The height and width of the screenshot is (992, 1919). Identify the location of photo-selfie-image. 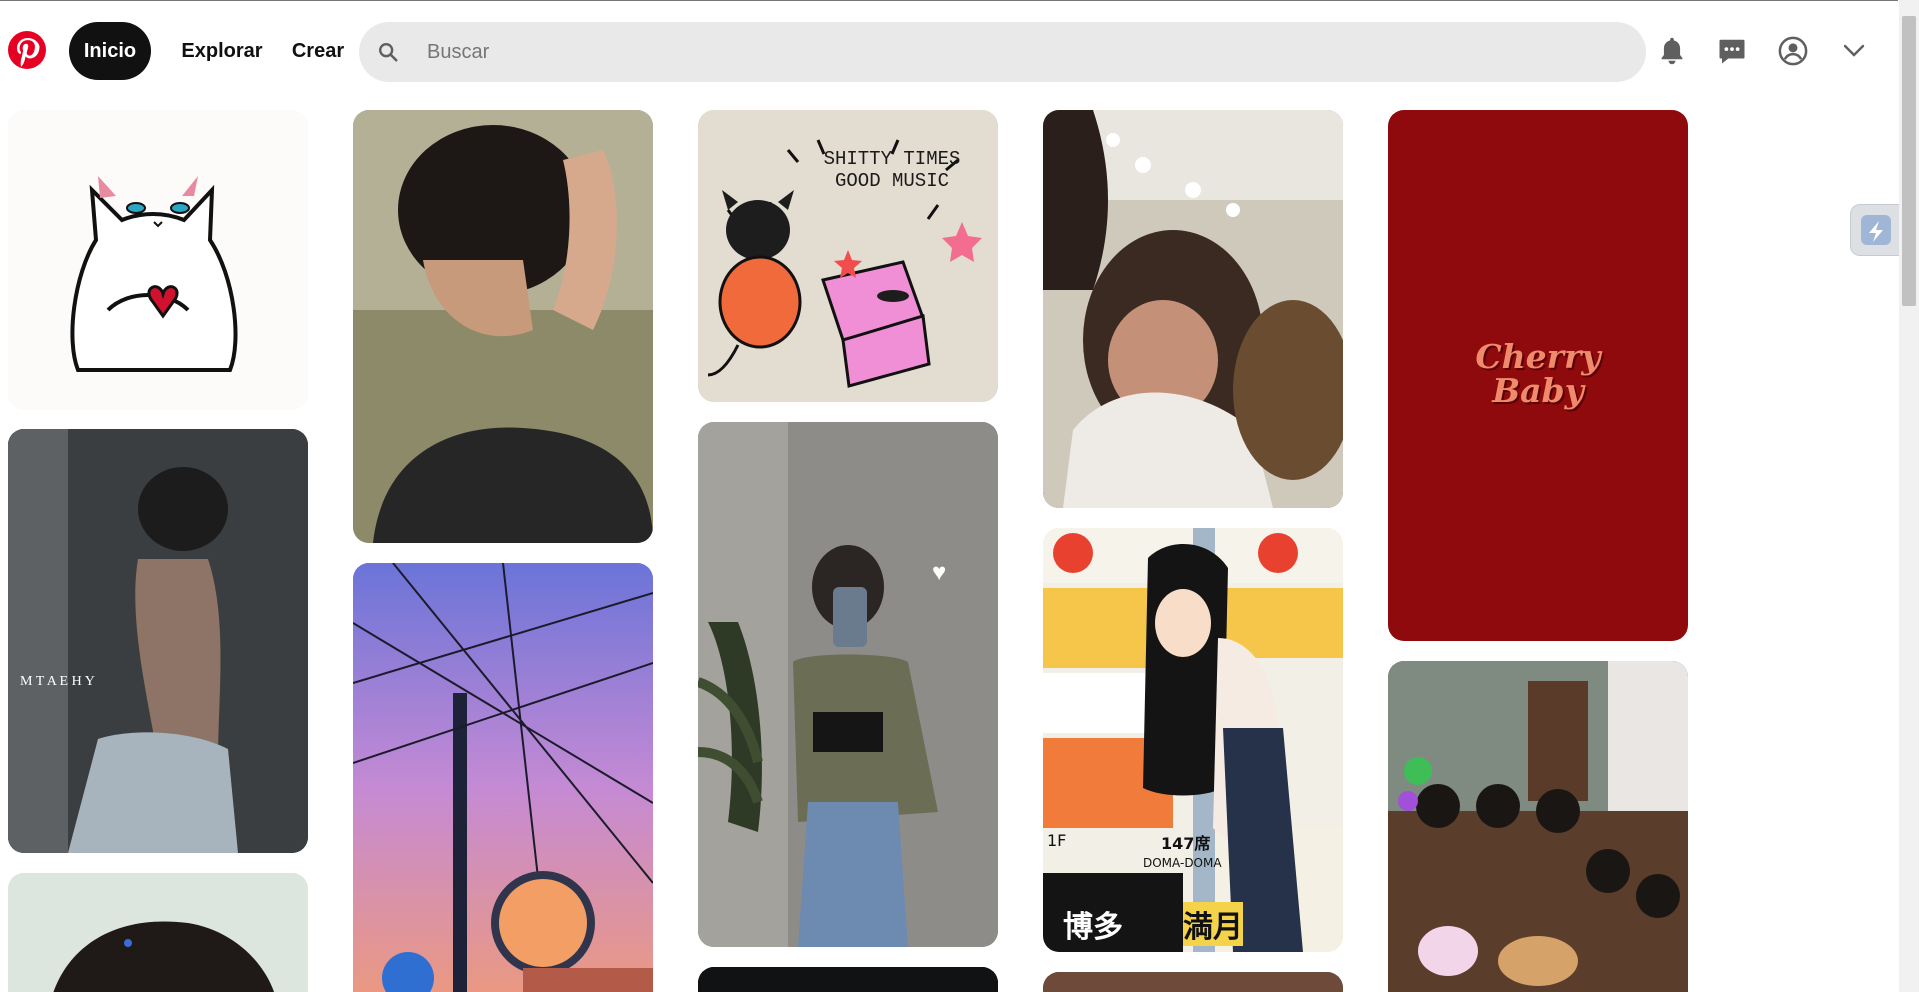
(848, 684).